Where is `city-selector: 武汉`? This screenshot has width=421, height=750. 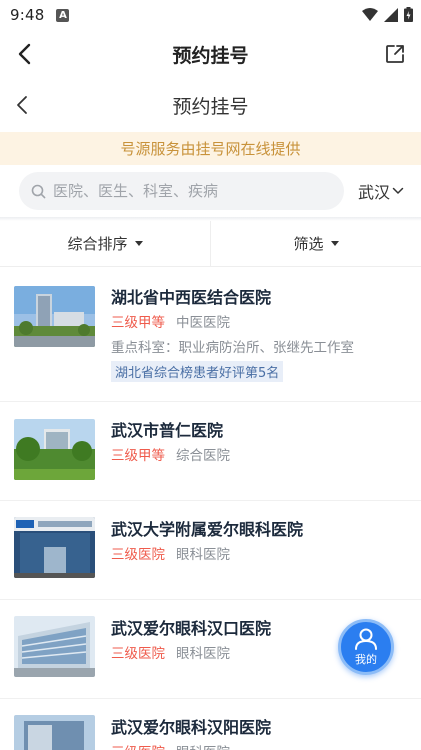
city-selector: 武汉 is located at coordinates (381, 191).